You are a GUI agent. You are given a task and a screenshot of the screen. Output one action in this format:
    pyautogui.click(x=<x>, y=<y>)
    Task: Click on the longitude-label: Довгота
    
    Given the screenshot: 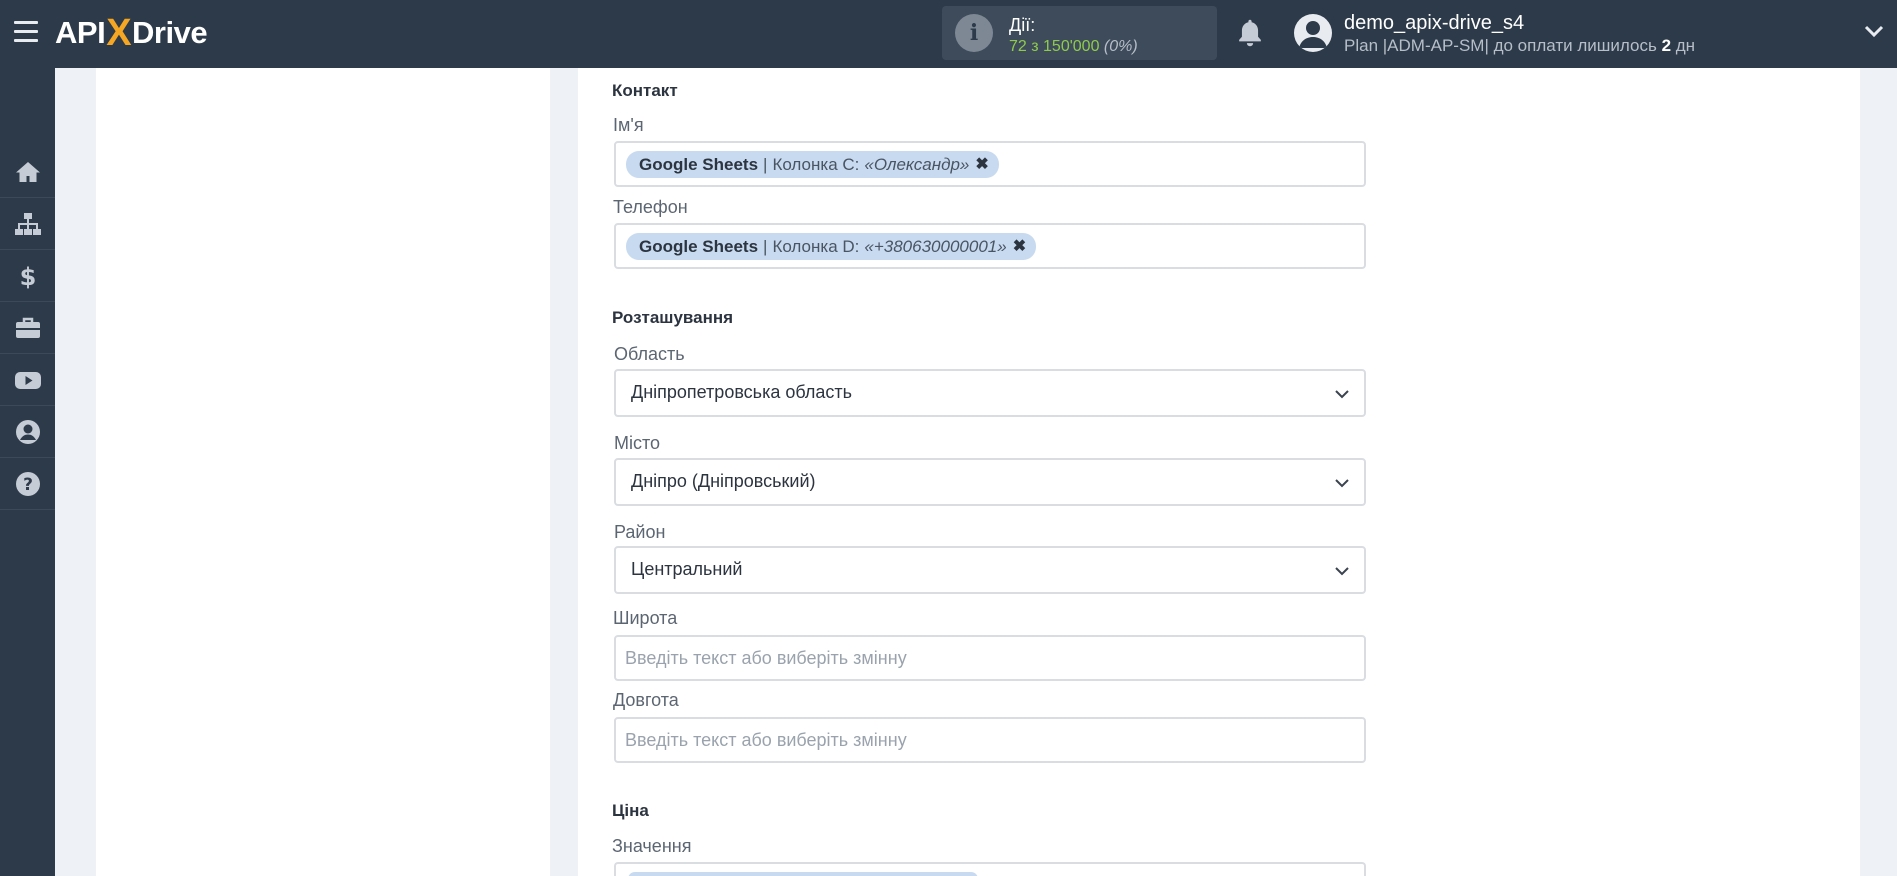 What is the action you would take?
    pyautogui.click(x=646, y=700)
    